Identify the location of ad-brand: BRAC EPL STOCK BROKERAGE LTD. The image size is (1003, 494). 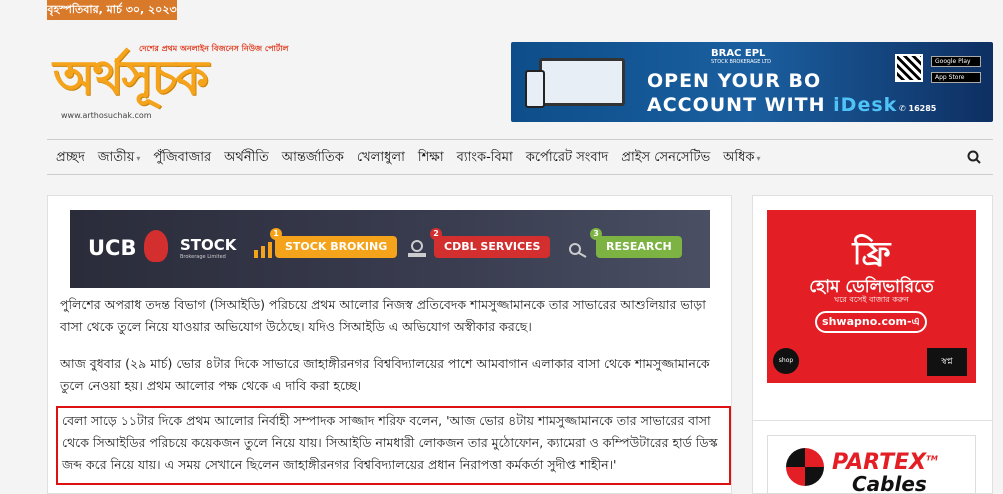
(741, 56).